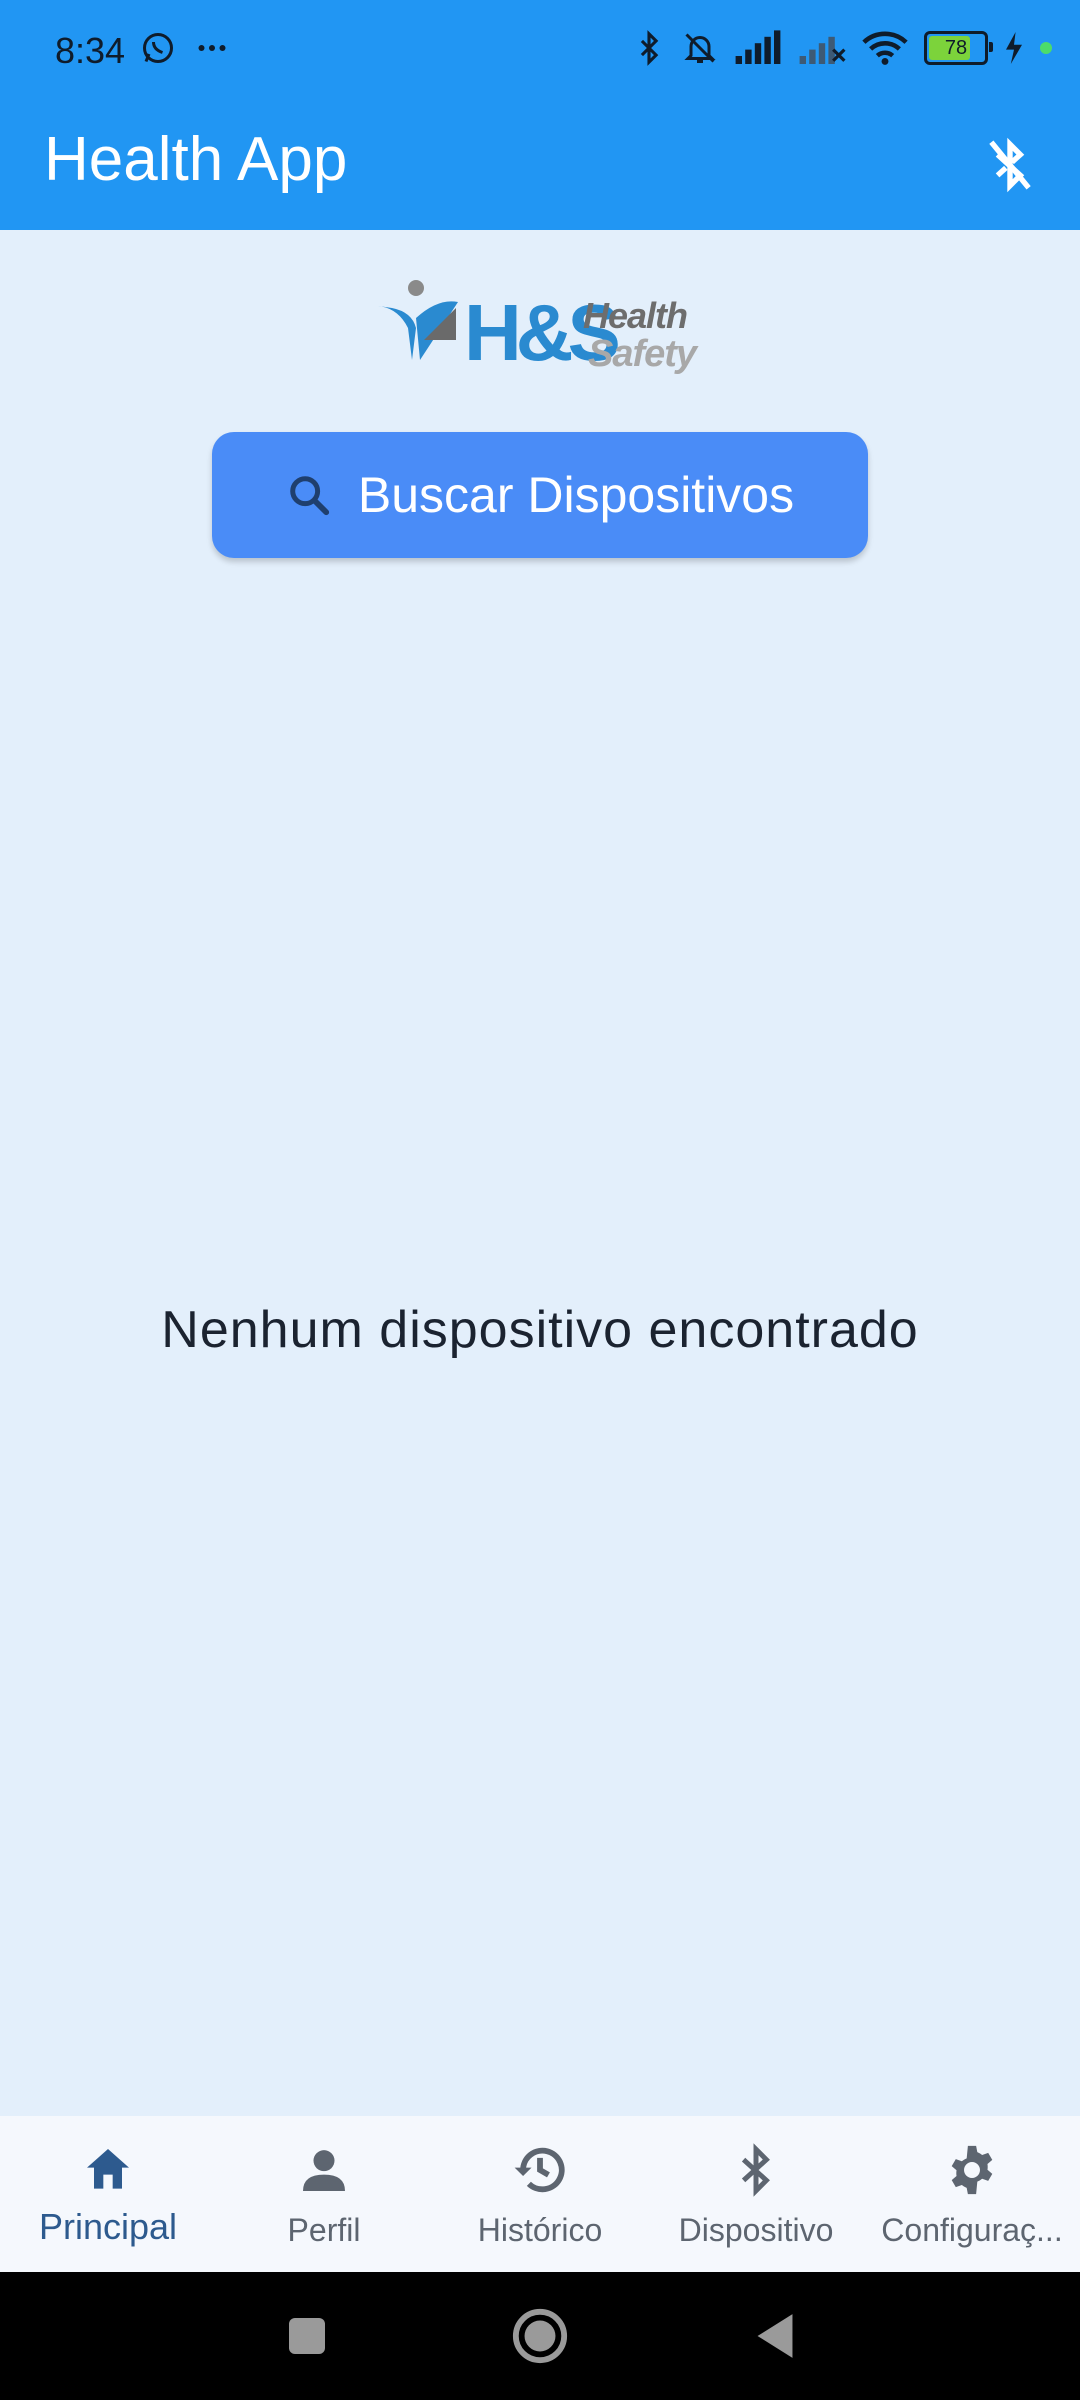  What do you see at coordinates (540, 2230) in the screenshot?
I see `nav-label-historico: Histórico` at bounding box center [540, 2230].